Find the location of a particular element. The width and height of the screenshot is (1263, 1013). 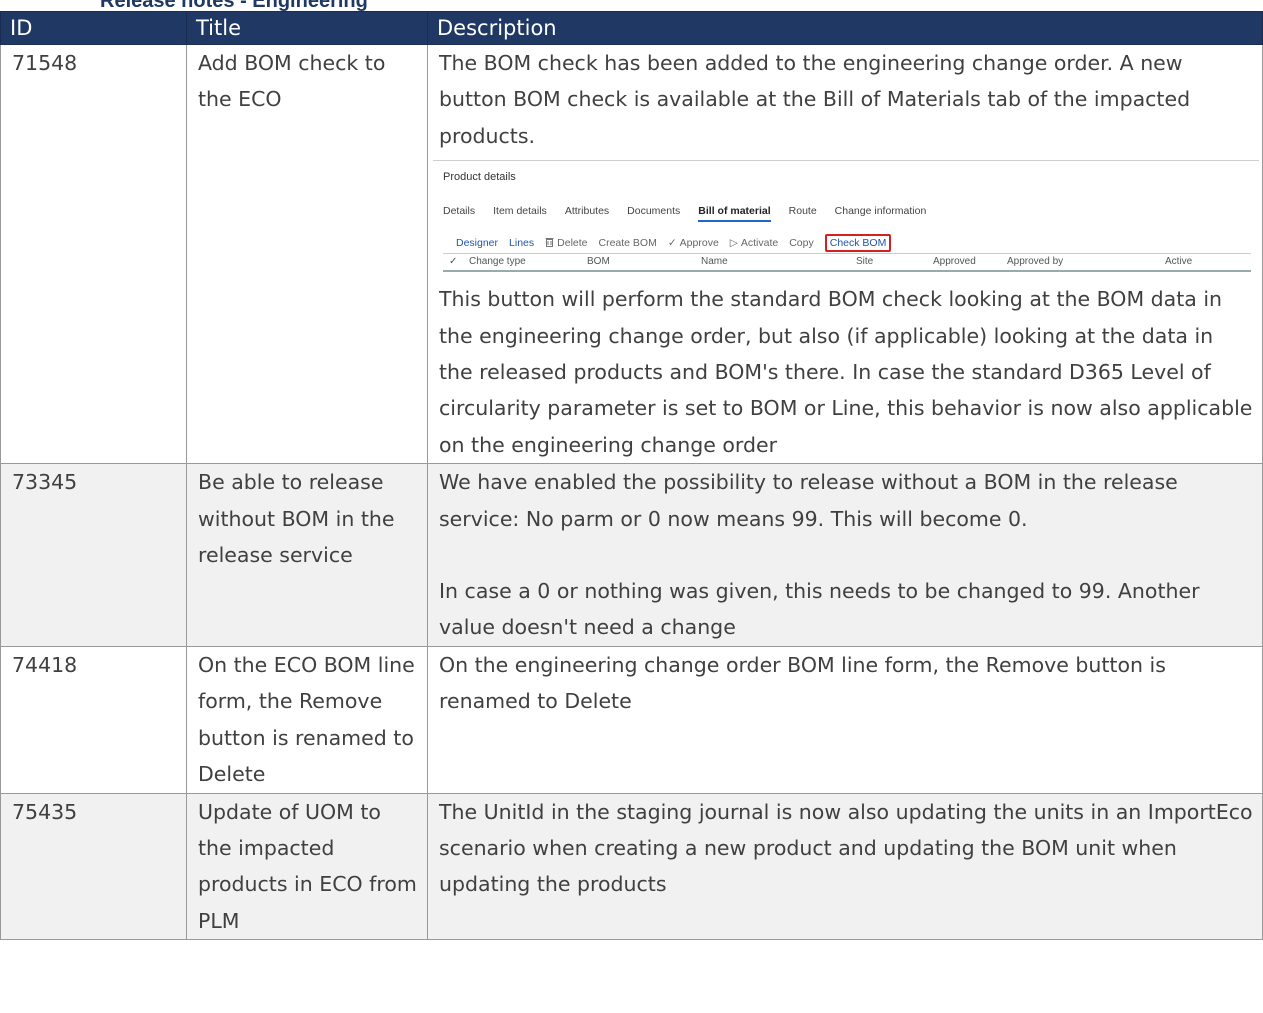

copy-label: Copy is located at coordinates (801, 243).